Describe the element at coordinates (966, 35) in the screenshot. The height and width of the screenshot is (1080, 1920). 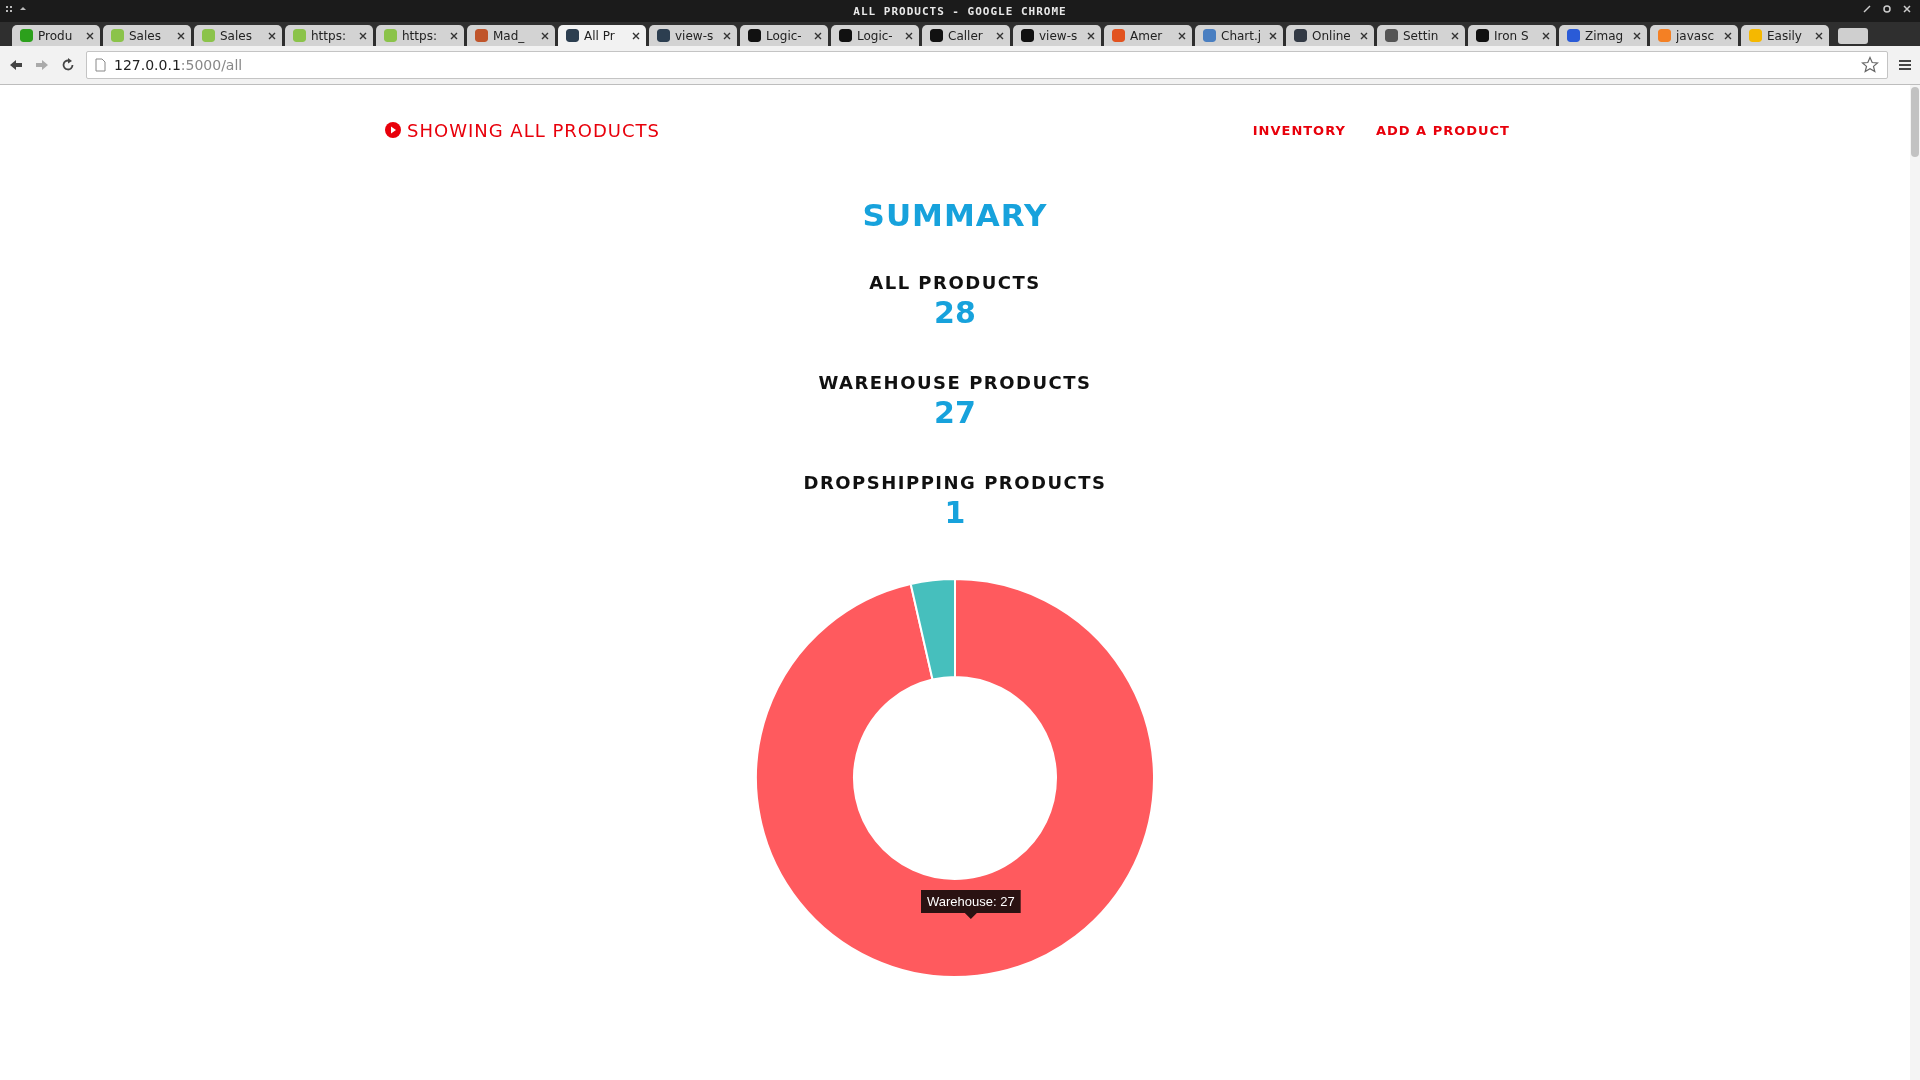
I see `browser-tab: Caller` at that location.